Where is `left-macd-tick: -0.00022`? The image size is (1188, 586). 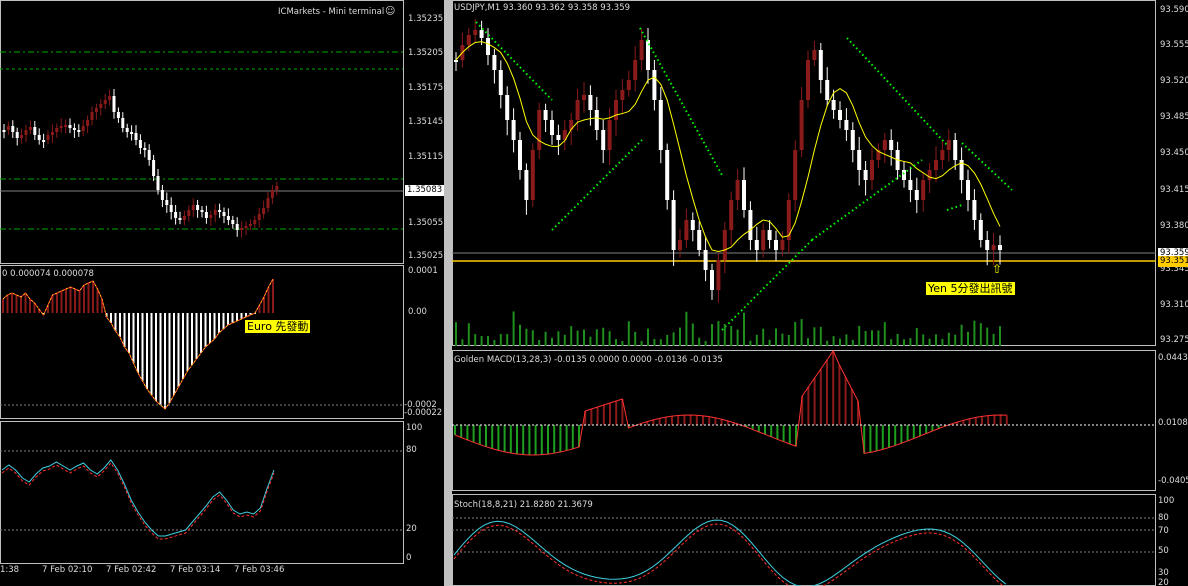
left-macd-tick: -0.00022 is located at coordinates (423, 413).